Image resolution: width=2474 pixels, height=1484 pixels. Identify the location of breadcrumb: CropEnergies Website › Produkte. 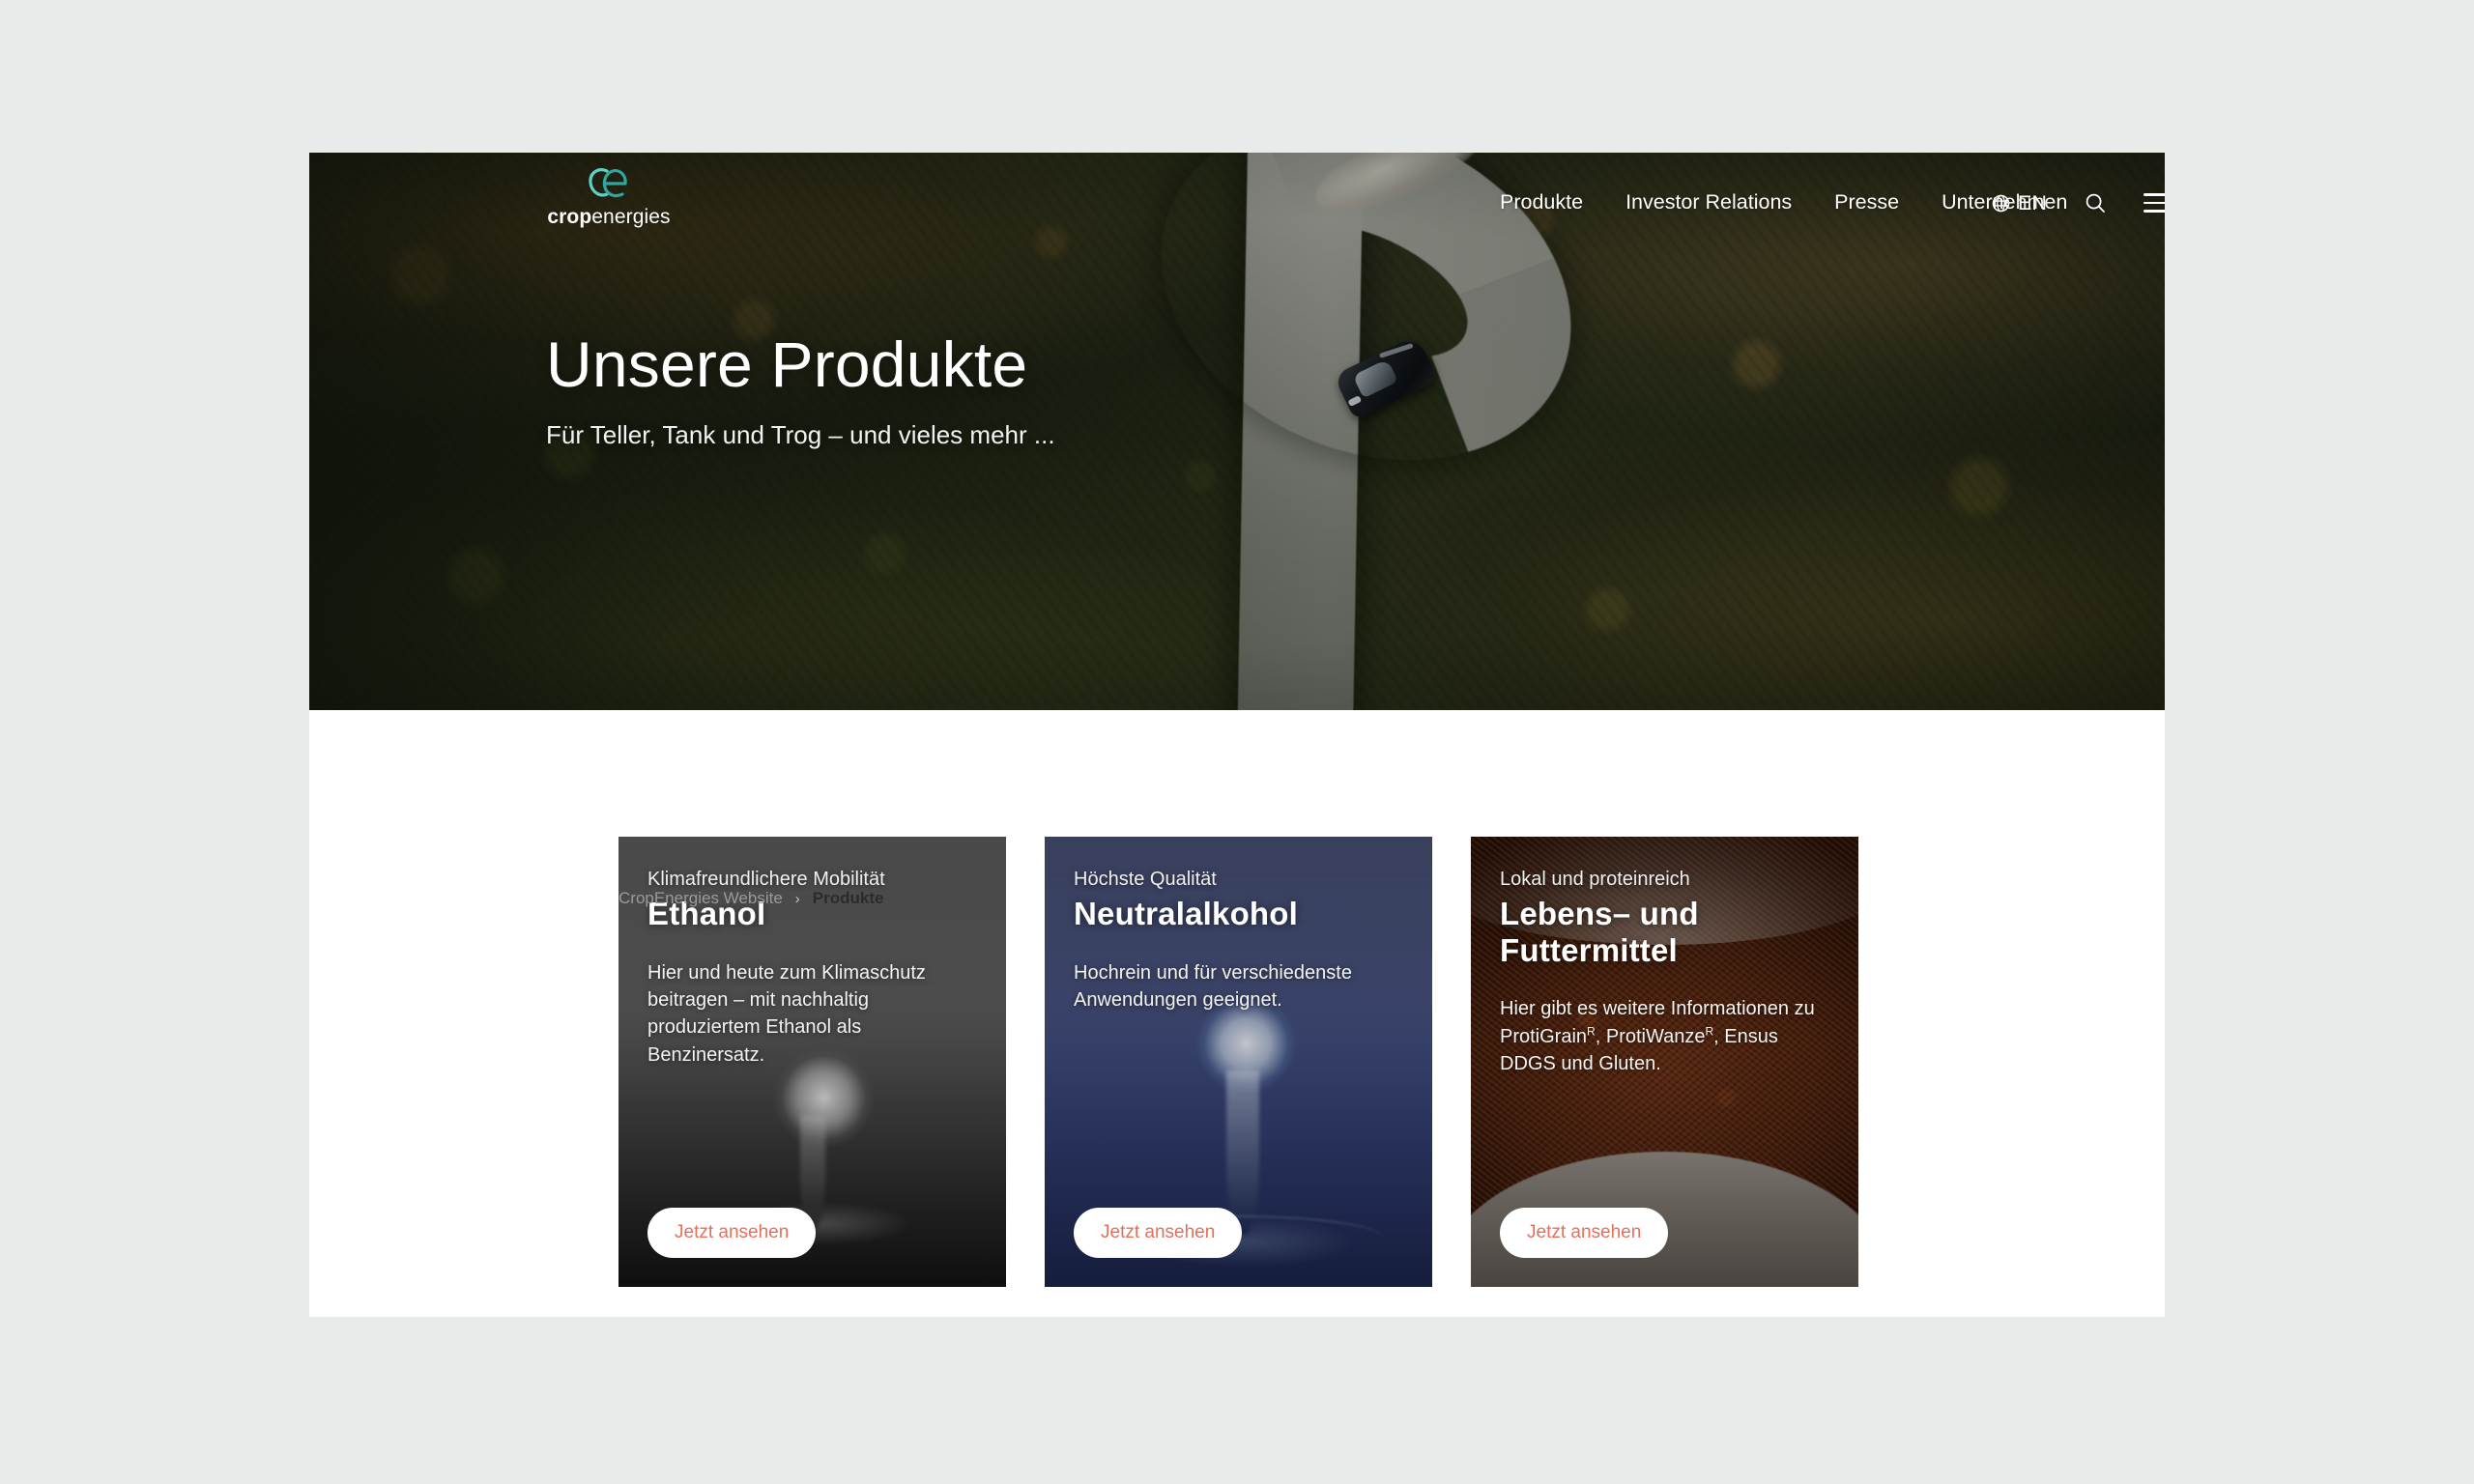
(751, 899).